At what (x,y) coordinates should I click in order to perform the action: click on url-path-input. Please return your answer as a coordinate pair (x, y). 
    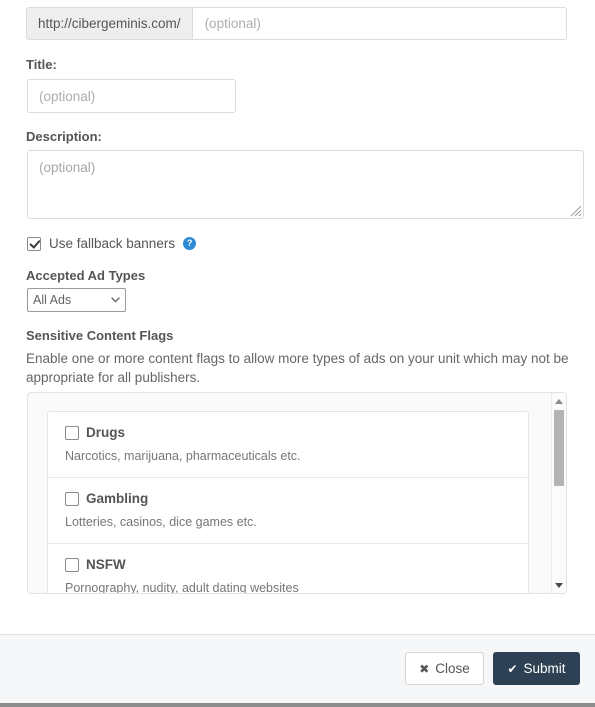
    Looking at the image, I should click on (379, 23).